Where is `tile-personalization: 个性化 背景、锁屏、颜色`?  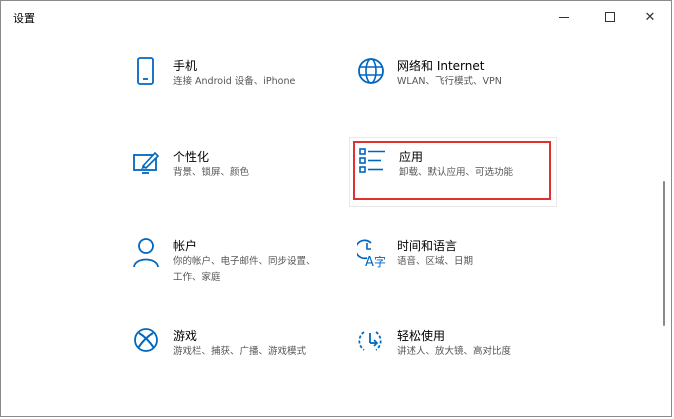 tile-personalization: 个性化 背景、锁屏、颜色 is located at coordinates (233, 176).